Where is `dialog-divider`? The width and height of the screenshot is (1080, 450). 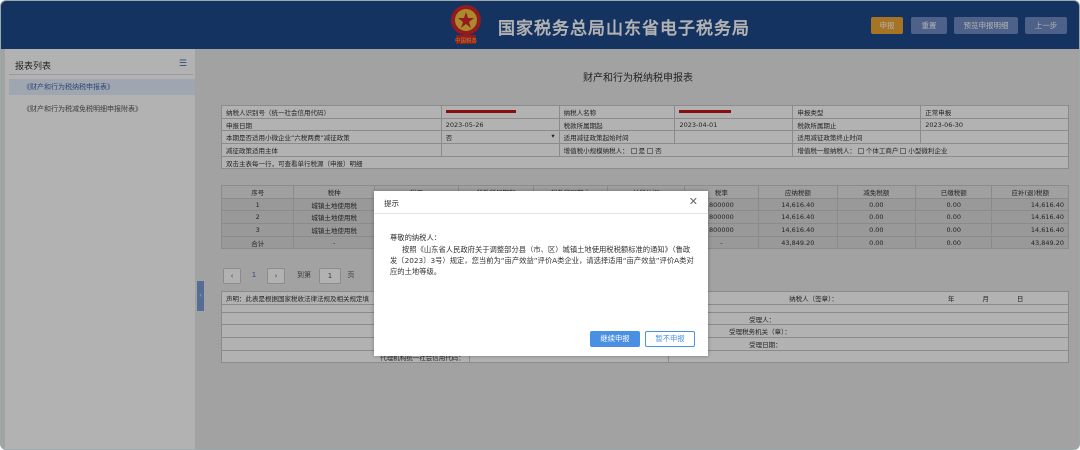
dialog-divider is located at coordinates (541, 213).